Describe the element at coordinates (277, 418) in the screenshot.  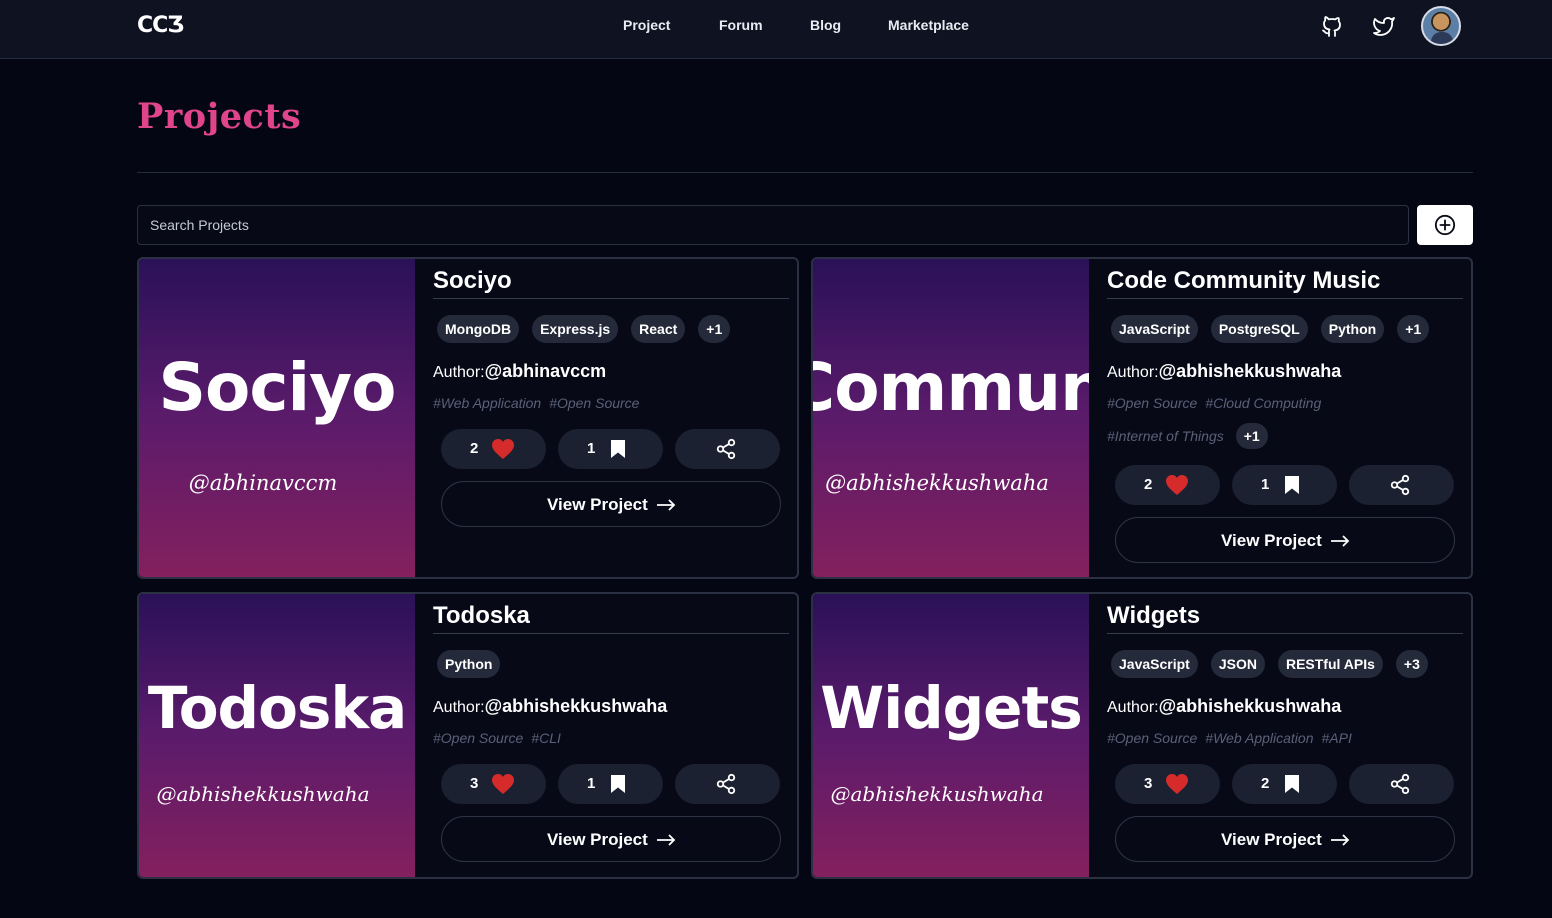
I see `project-thumbnail: Sociyo @abhinavccm` at that location.